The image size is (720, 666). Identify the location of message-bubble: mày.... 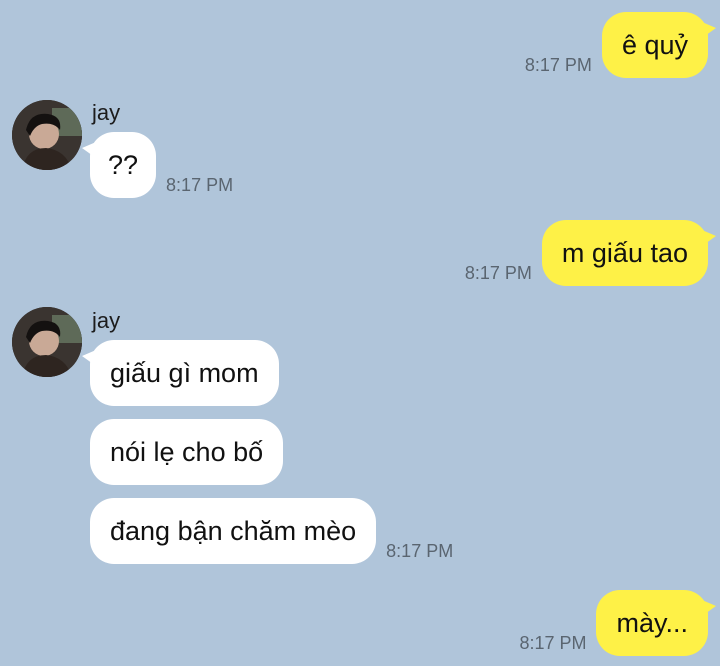
(656, 623).